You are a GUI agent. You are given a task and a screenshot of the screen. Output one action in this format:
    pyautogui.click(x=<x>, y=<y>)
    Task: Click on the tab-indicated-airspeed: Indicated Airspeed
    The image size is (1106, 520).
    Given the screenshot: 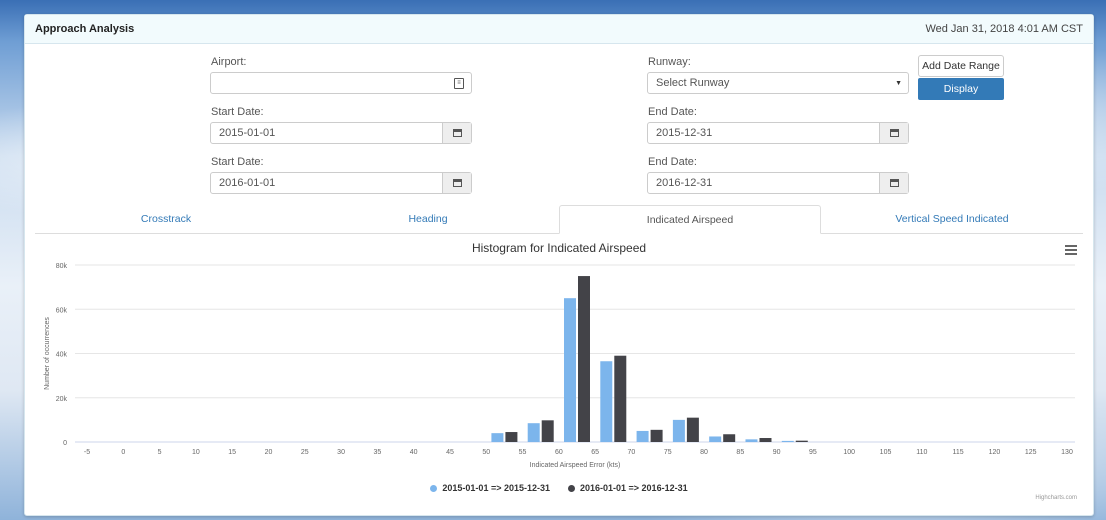 What is the action you would take?
    pyautogui.click(x=690, y=219)
    